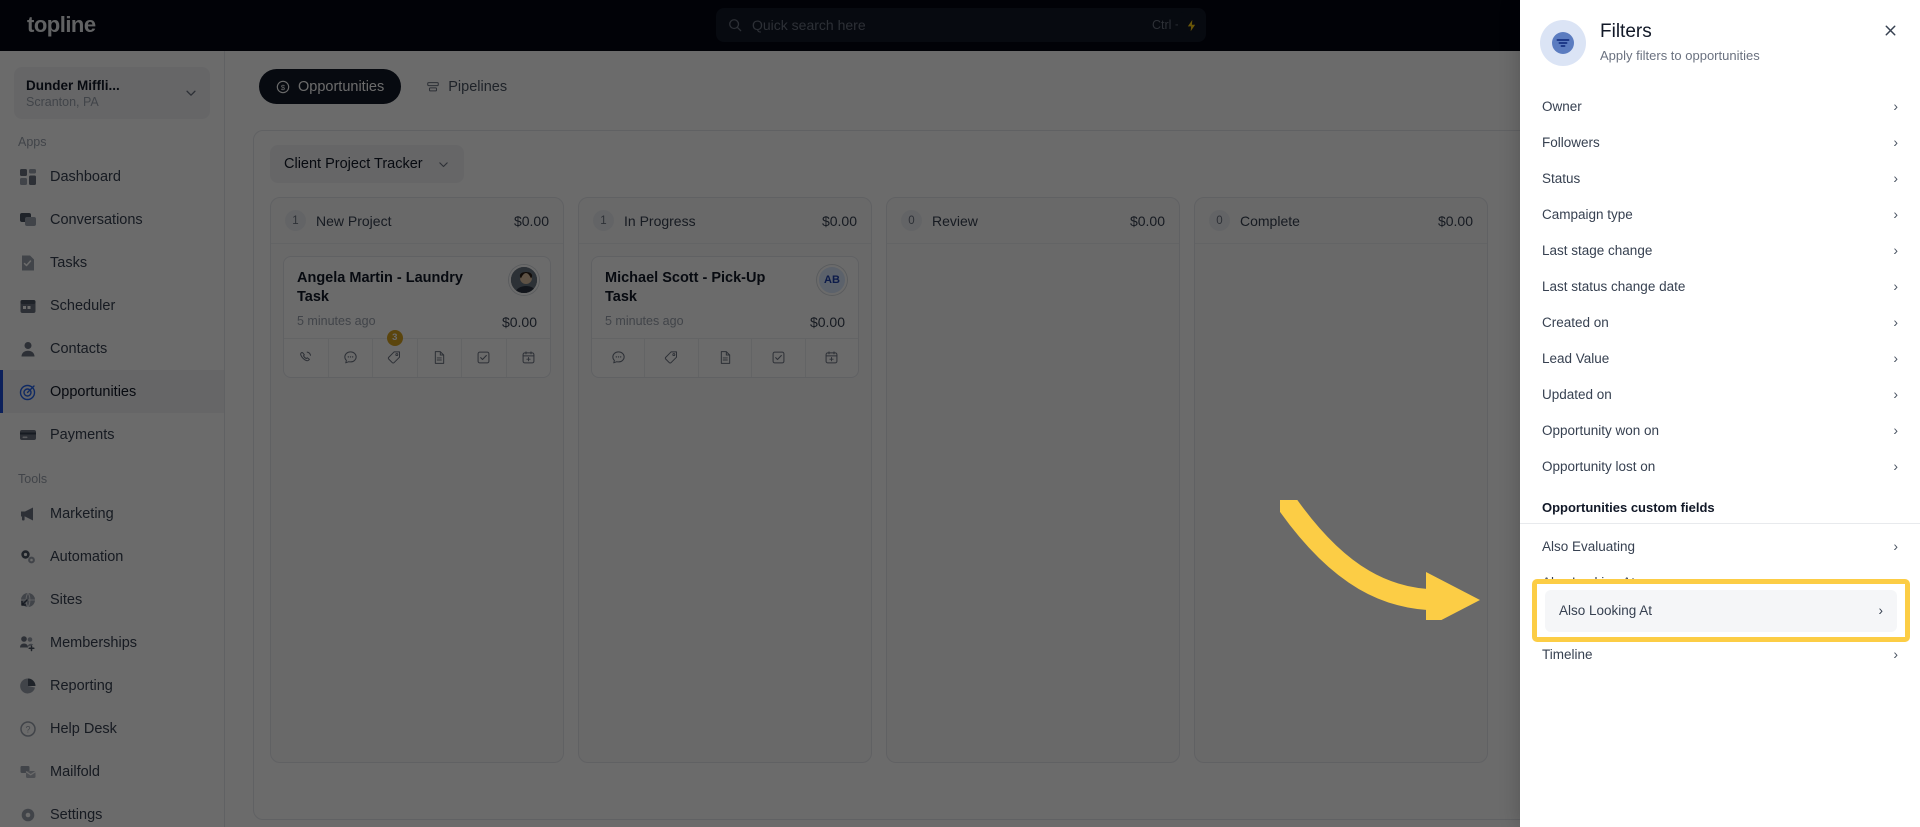  Describe the element at coordinates (1890, 30) in the screenshot. I see `close-icon` at that location.